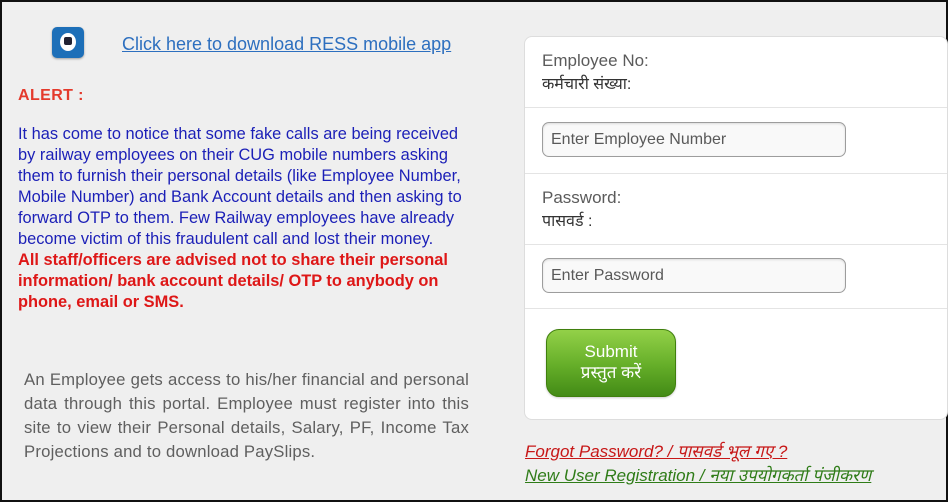 The width and height of the screenshot is (948, 502). Describe the element at coordinates (567, 221) in the screenshot. I see `password-label-hindi: पासवर्ड :` at that location.